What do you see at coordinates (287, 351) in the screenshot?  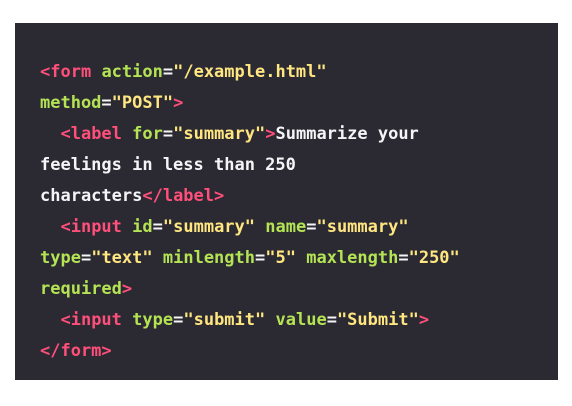 I see `code-line: </form>` at bounding box center [287, 351].